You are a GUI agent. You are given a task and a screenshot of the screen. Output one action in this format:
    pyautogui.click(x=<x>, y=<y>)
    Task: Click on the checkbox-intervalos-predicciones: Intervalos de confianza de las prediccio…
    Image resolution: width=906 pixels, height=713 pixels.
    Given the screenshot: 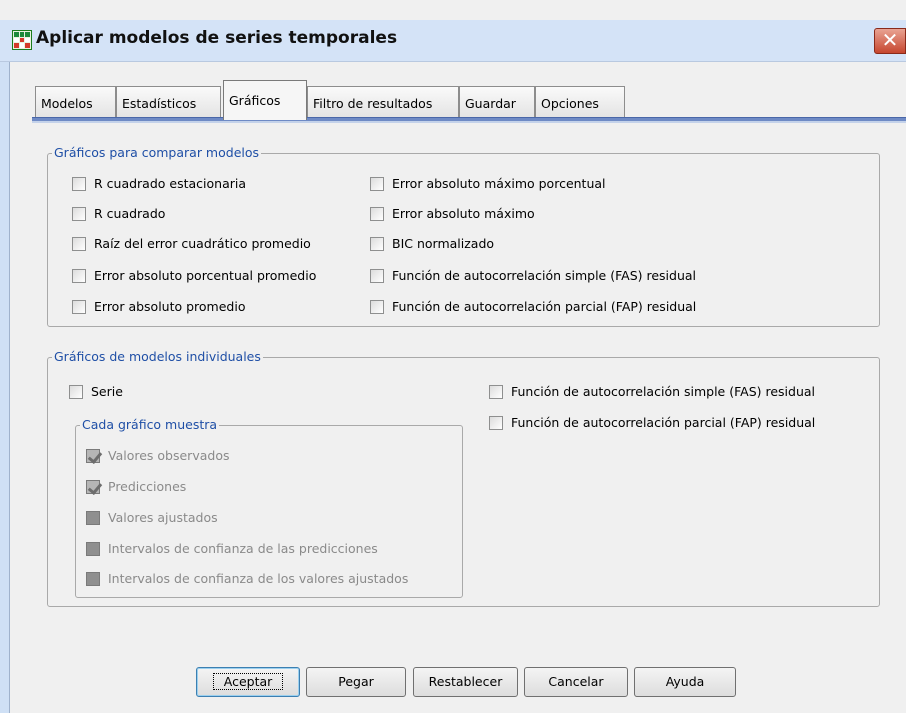 What is the action you would take?
    pyautogui.click(x=232, y=548)
    